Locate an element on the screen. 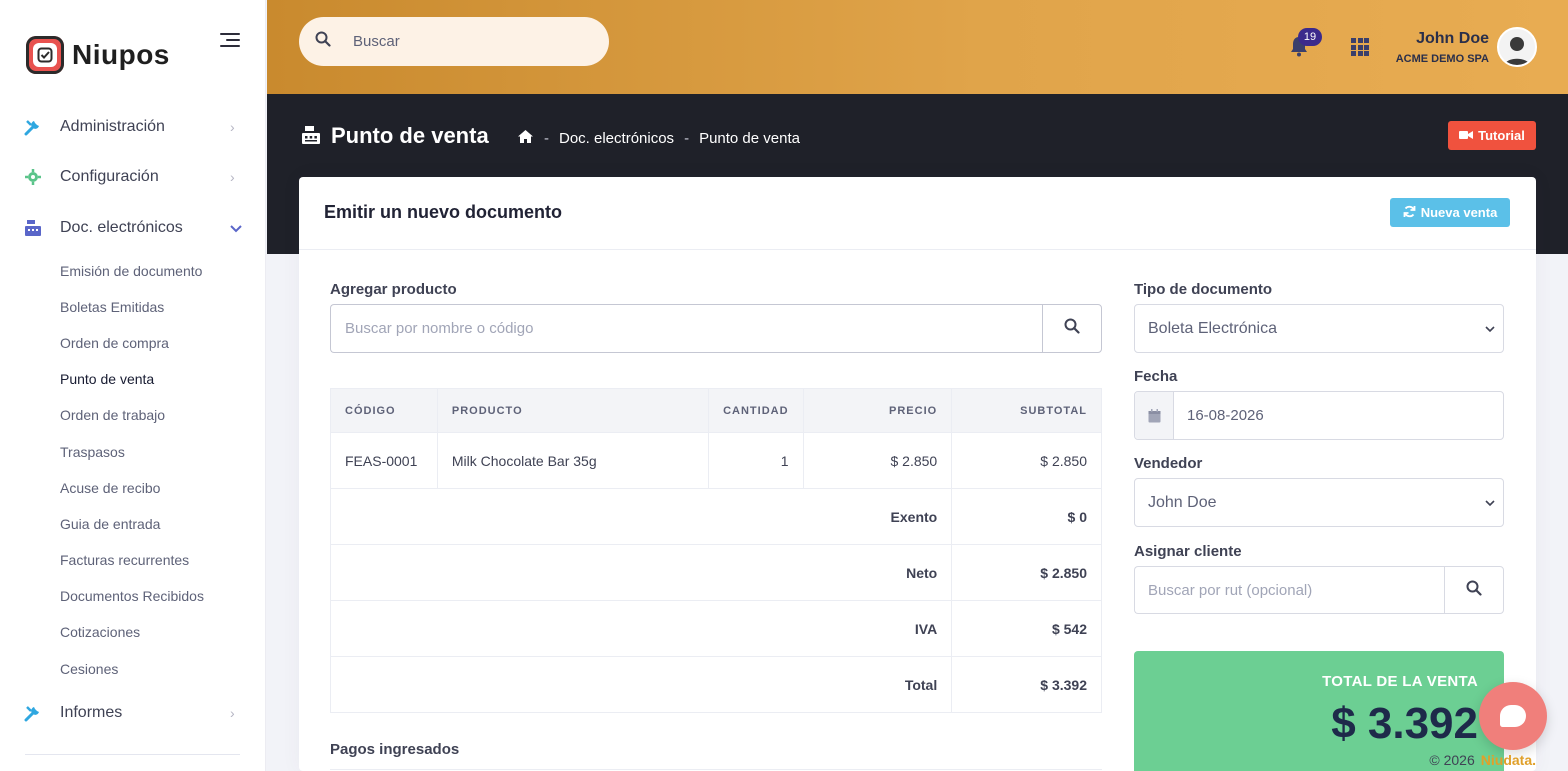 Image resolution: width=1568 pixels, height=771 pixels. summary-value: $ 0 is located at coordinates (1026, 516).